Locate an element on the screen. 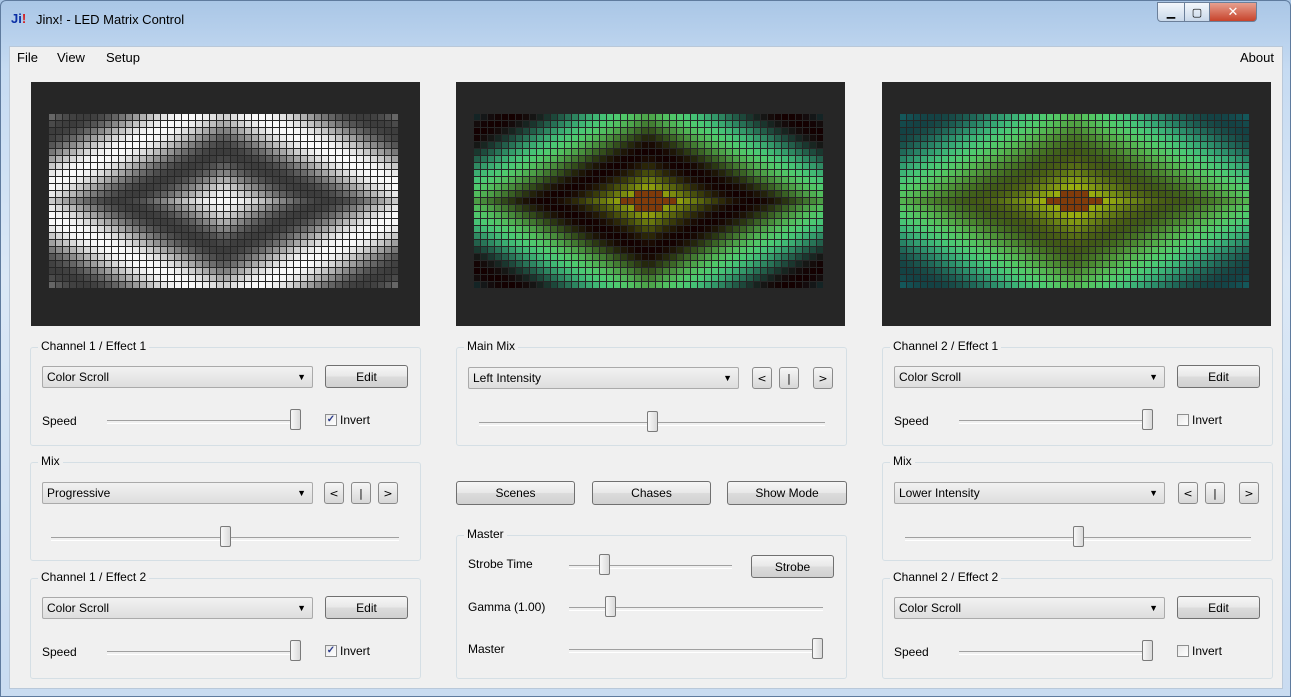 The width and height of the screenshot is (1291, 697). mix-mode-select: Lower Intensity ▼ is located at coordinates (1029, 493).